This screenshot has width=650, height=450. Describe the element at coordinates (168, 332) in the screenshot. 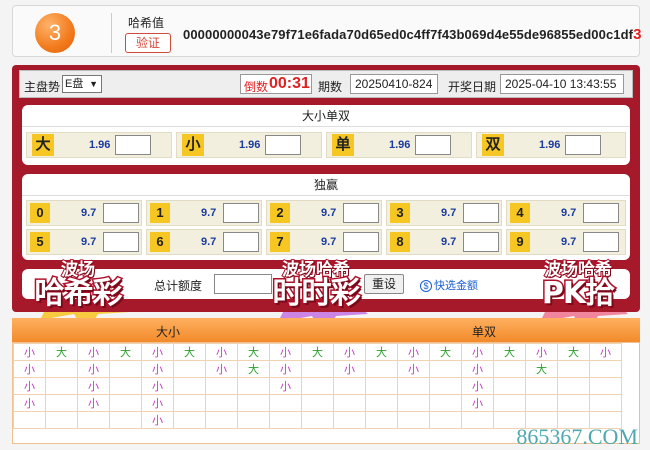

I see `trend-head-size: 大小` at that location.